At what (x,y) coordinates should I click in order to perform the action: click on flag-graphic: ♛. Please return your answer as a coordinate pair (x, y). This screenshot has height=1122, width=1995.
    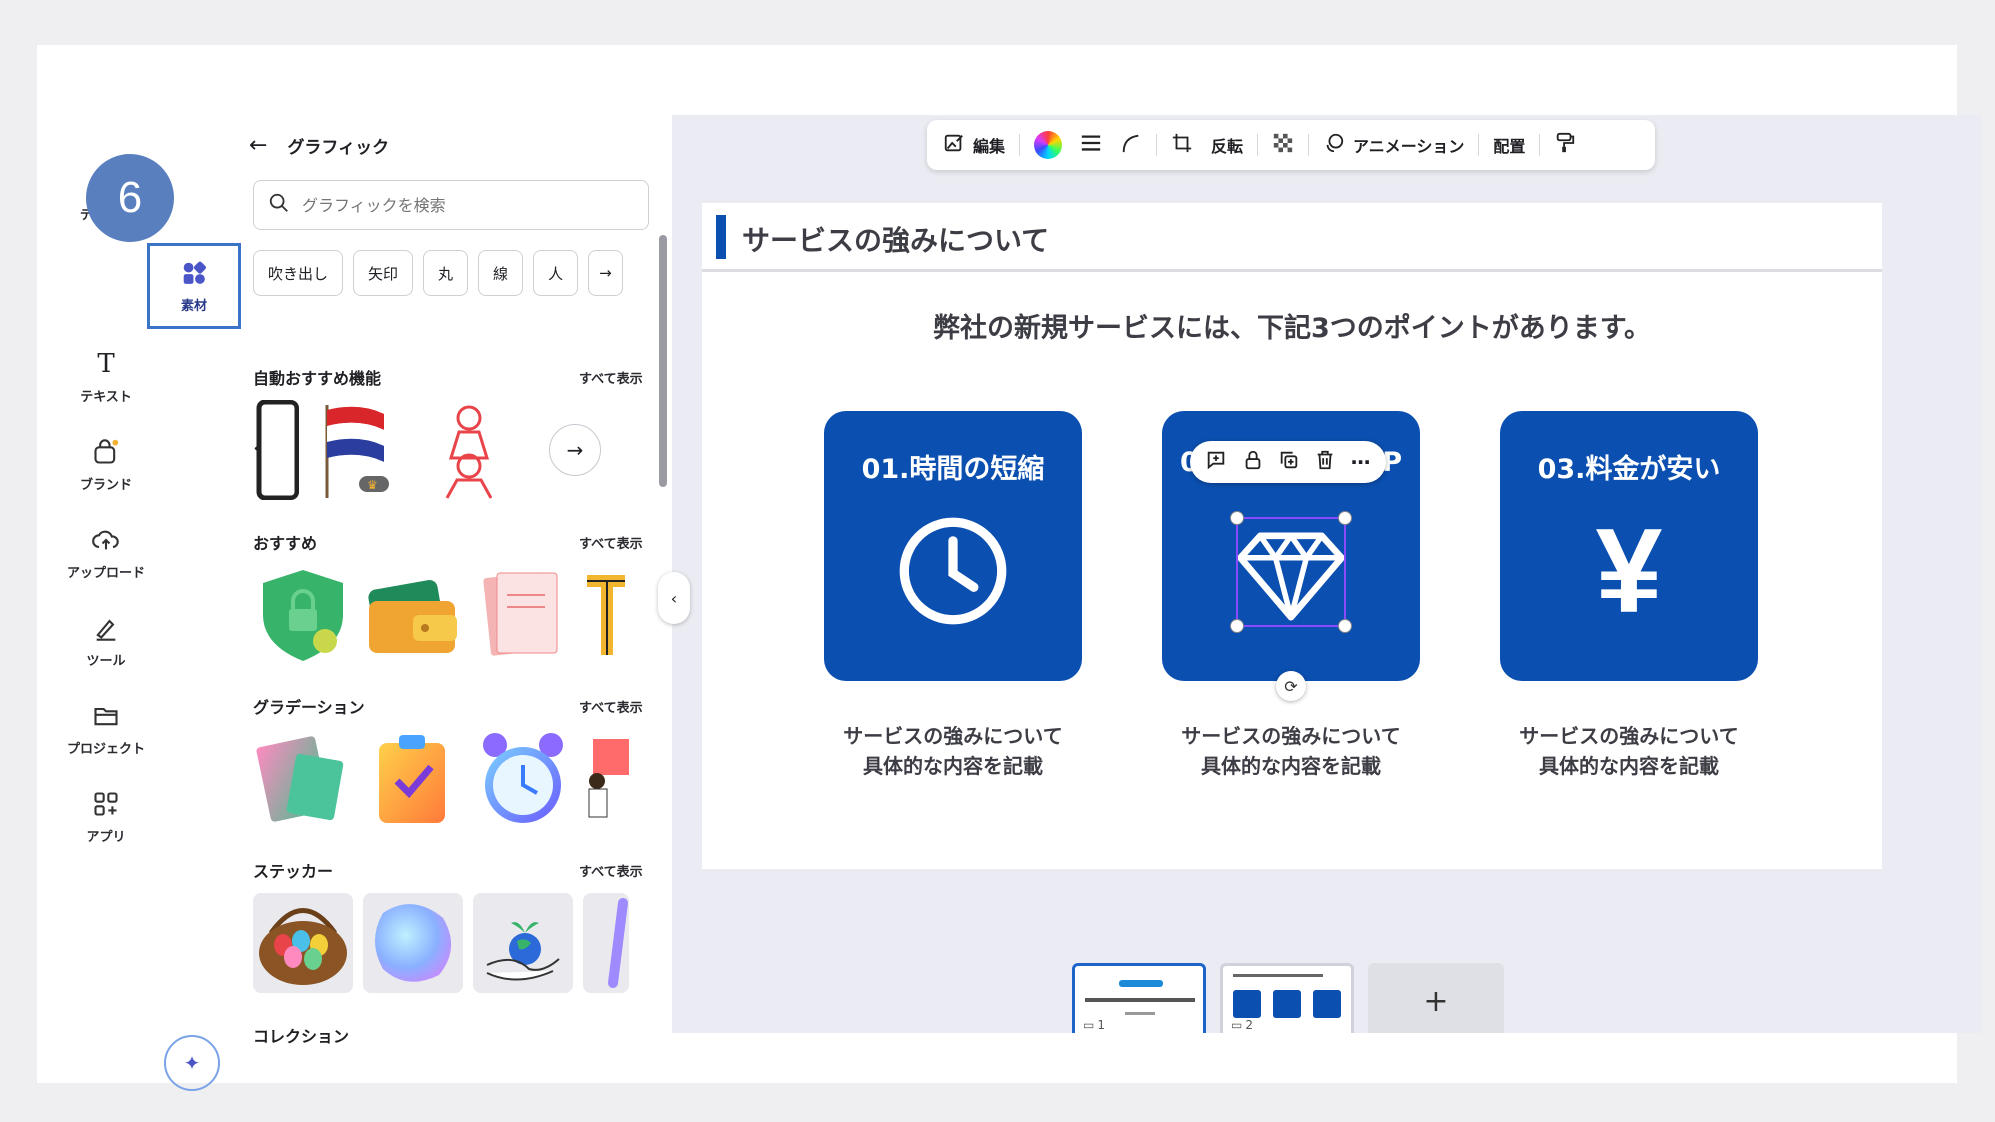
    Looking at the image, I should click on (359, 450).